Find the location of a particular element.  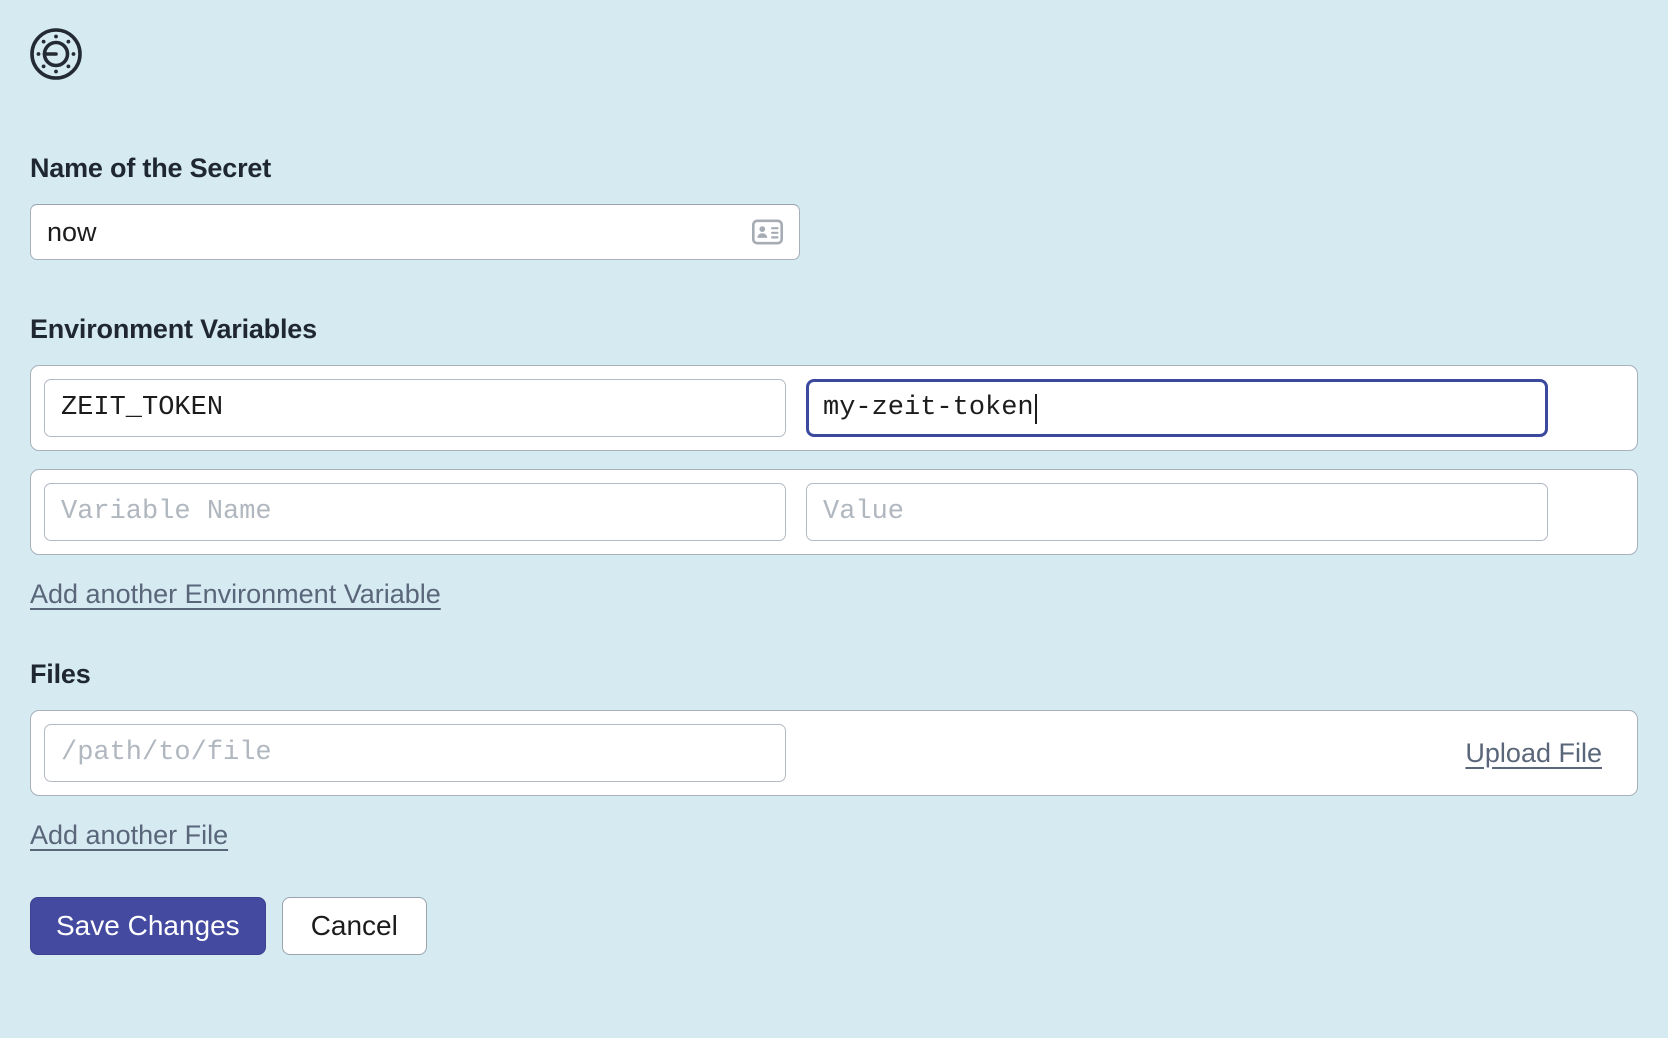

upload-file-link: Upload File is located at coordinates (1533, 753).